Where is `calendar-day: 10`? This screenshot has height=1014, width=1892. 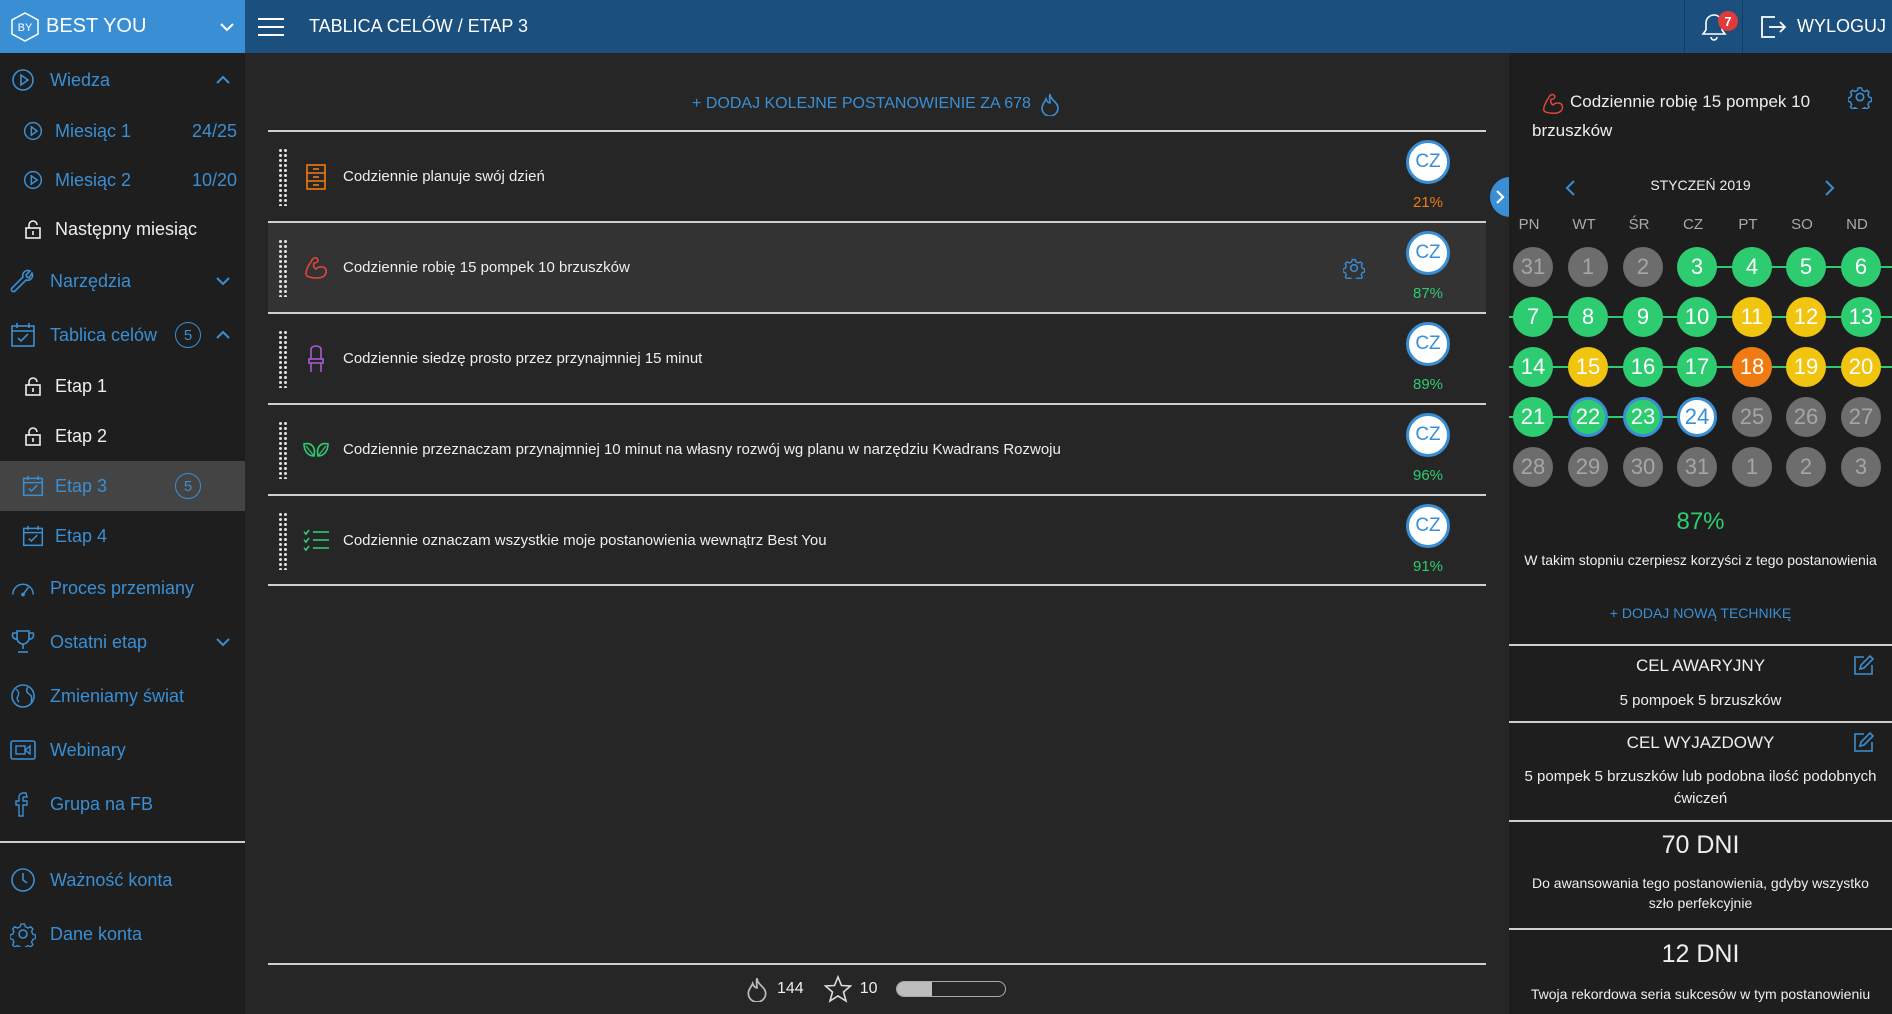 calendar-day: 10 is located at coordinates (1697, 317).